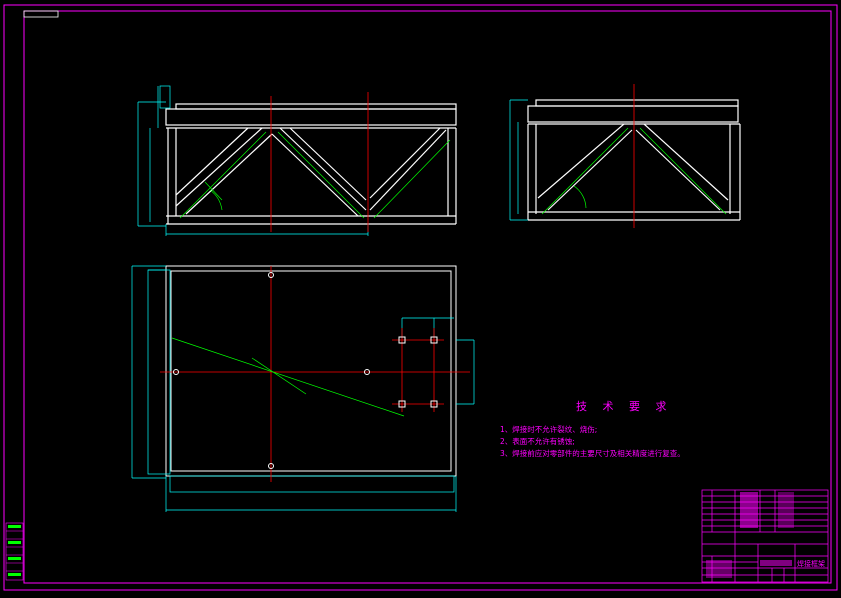 The width and height of the screenshot is (841, 598). Describe the element at coordinates (537, 441) in the screenshot. I see `requirement-item-2: 2、表面不允许有锈蚀;` at that location.